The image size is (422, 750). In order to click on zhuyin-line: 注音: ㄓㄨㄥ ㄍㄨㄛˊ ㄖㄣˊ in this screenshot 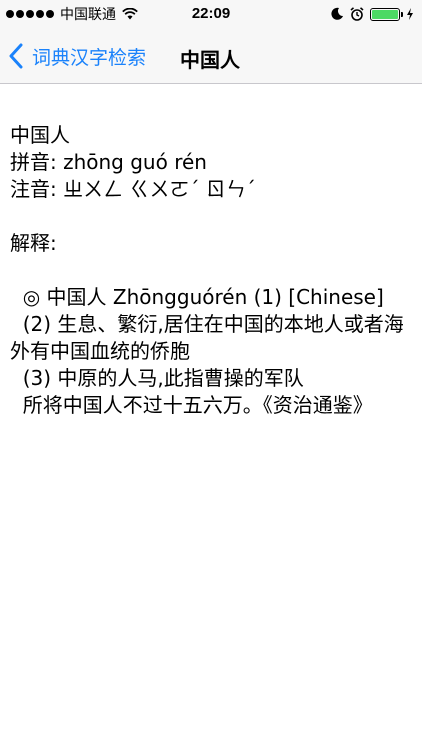, I will do `click(133, 189)`.